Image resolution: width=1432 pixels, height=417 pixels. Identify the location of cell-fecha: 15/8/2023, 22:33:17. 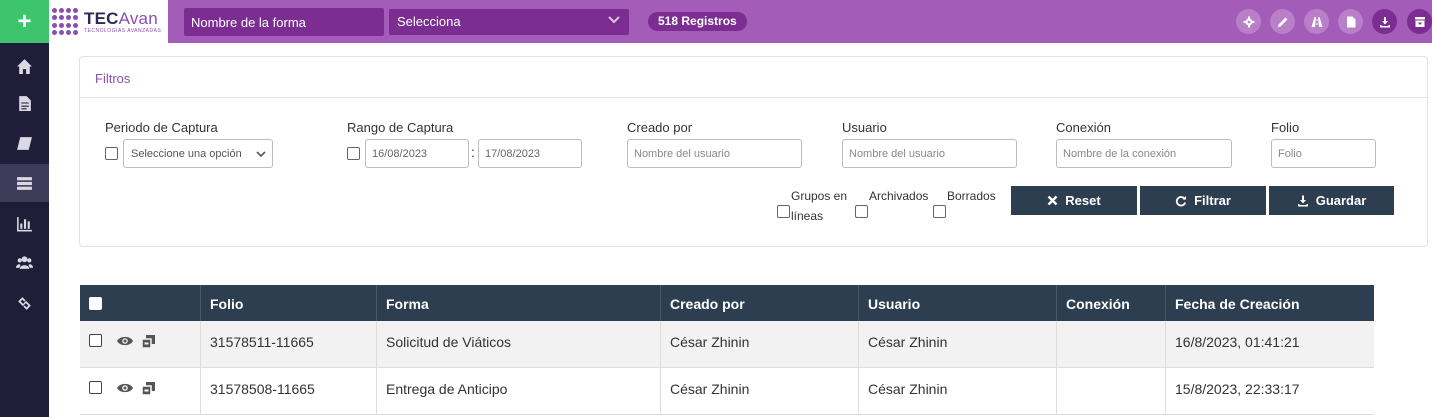
(1237, 389).